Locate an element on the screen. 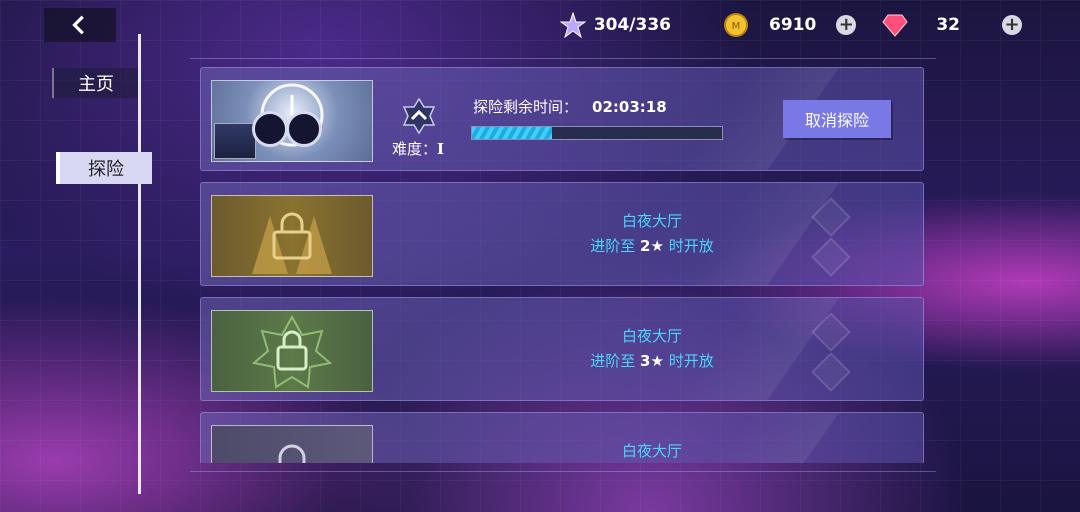 The height and width of the screenshot is (512, 1080). mission-card-locked: 白夜大厅 is located at coordinates (562, 437).